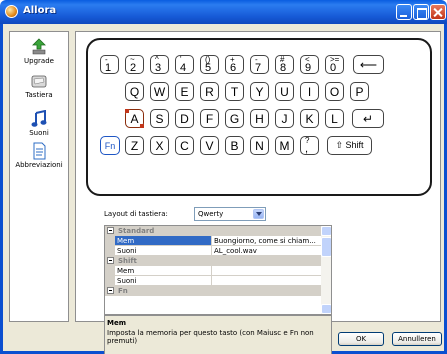  What do you see at coordinates (417, 339) in the screenshot?
I see `cancel-button: Annulleren` at bounding box center [417, 339].